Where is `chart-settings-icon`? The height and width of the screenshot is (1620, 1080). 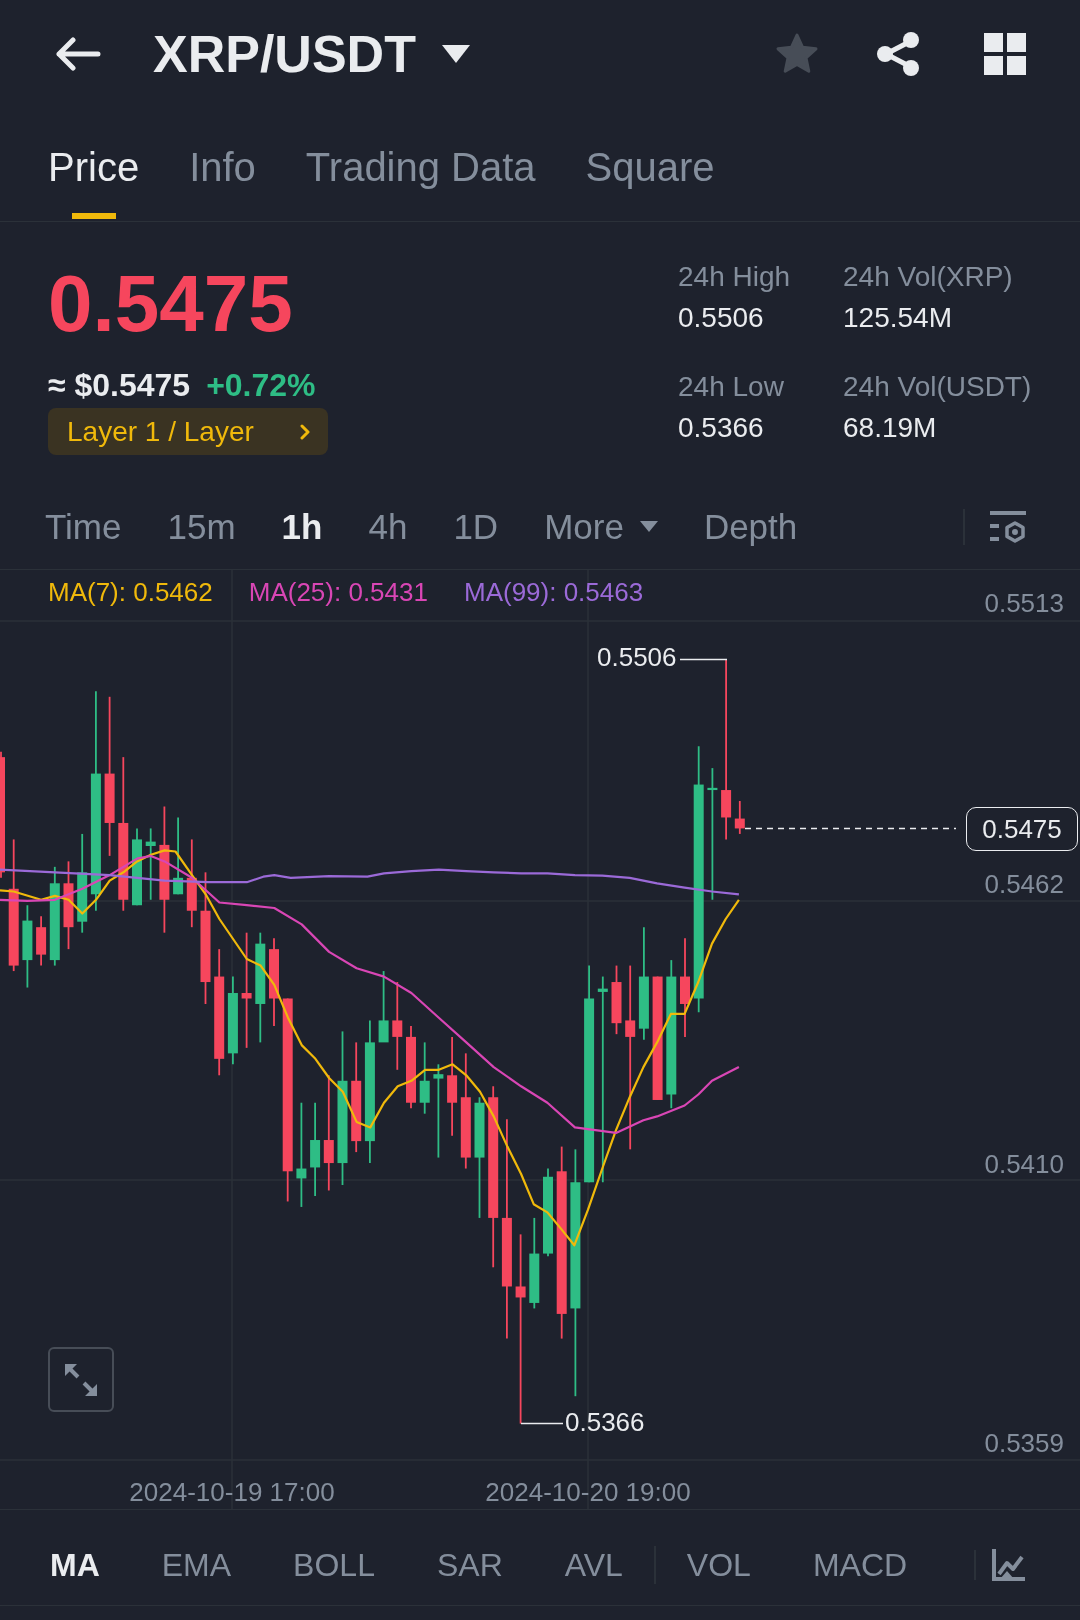
chart-settings-icon is located at coordinates (1008, 526).